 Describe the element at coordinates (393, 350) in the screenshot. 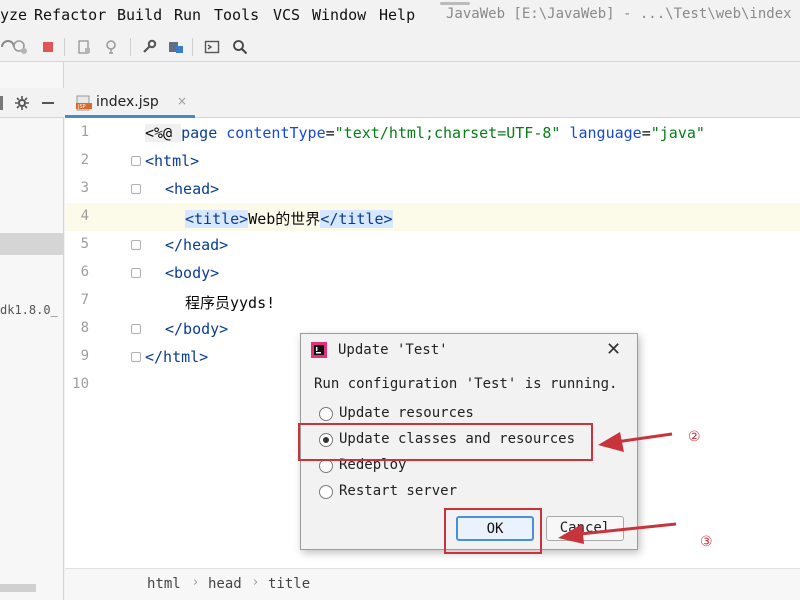

I see `dialog-title: Update 'Test'` at that location.